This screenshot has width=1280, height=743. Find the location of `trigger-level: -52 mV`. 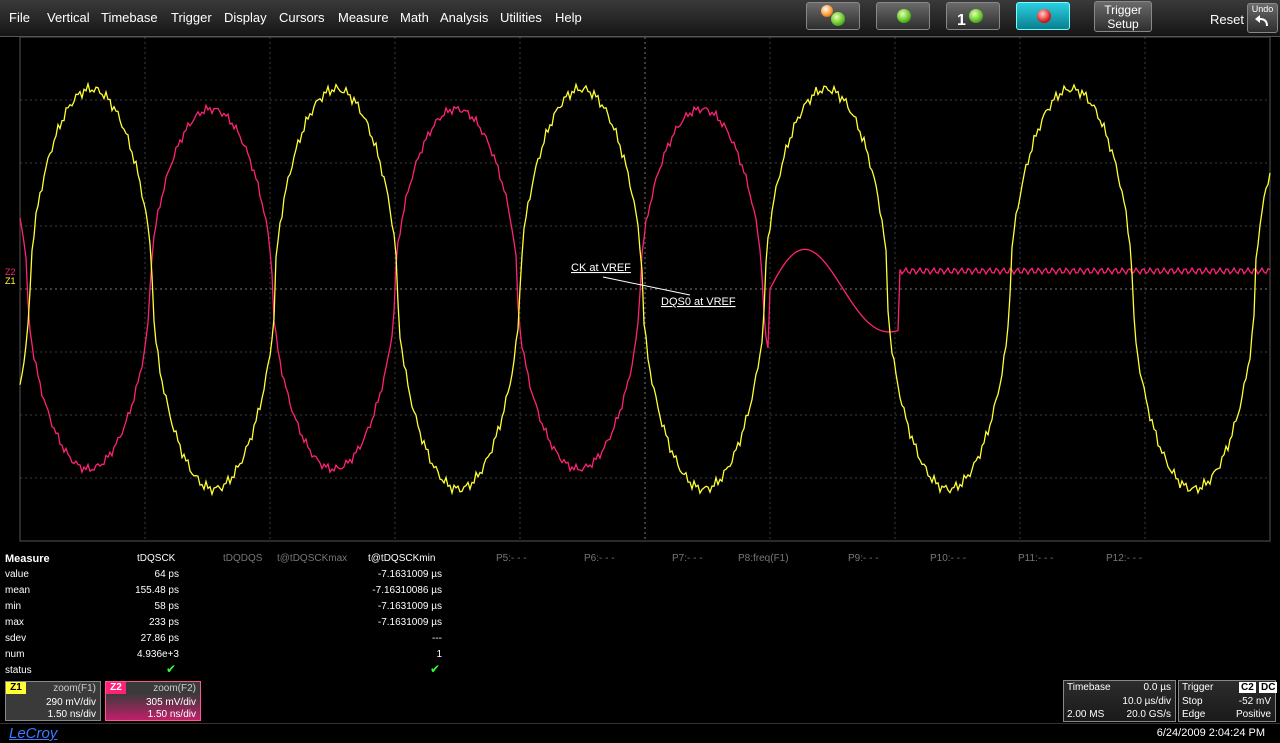

trigger-level: -52 mV is located at coordinates (1254, 701).